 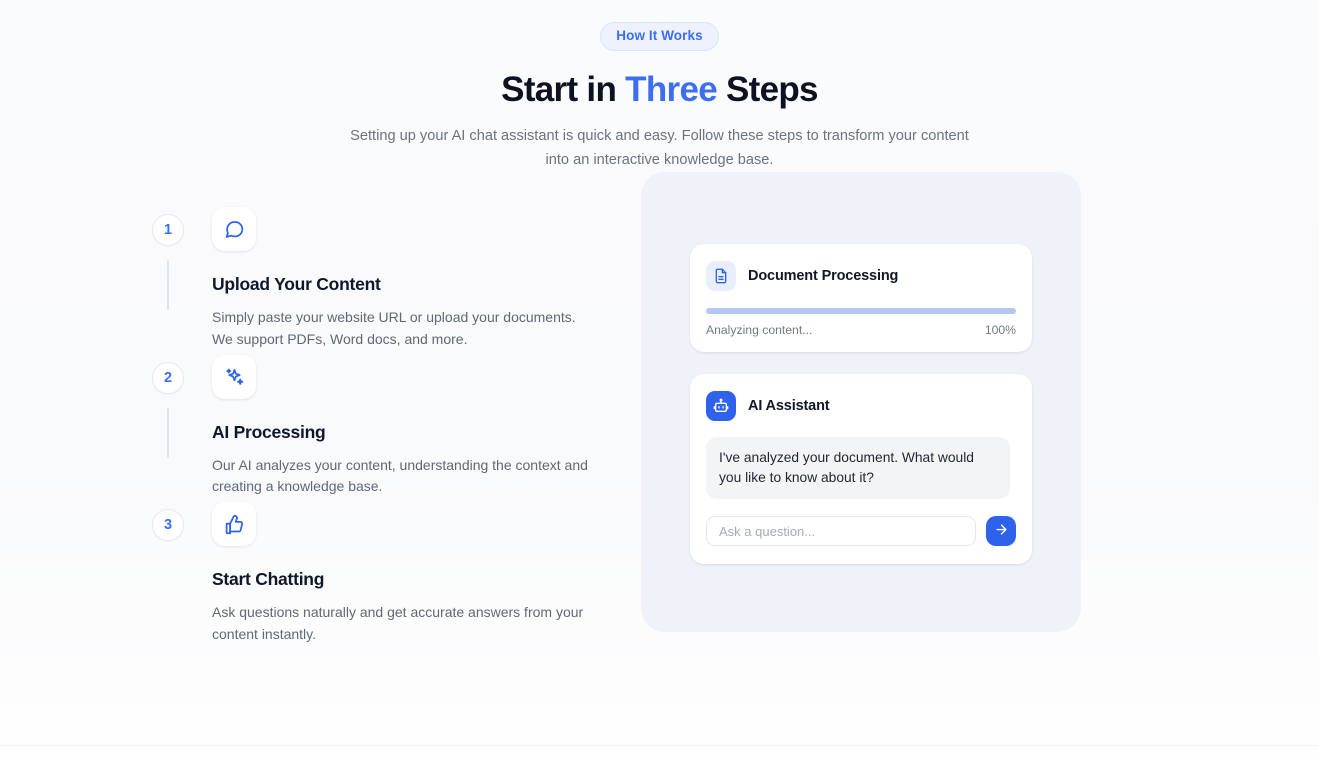 I want to click on step-2-title: AI Processing, so click(x=269, y=431).